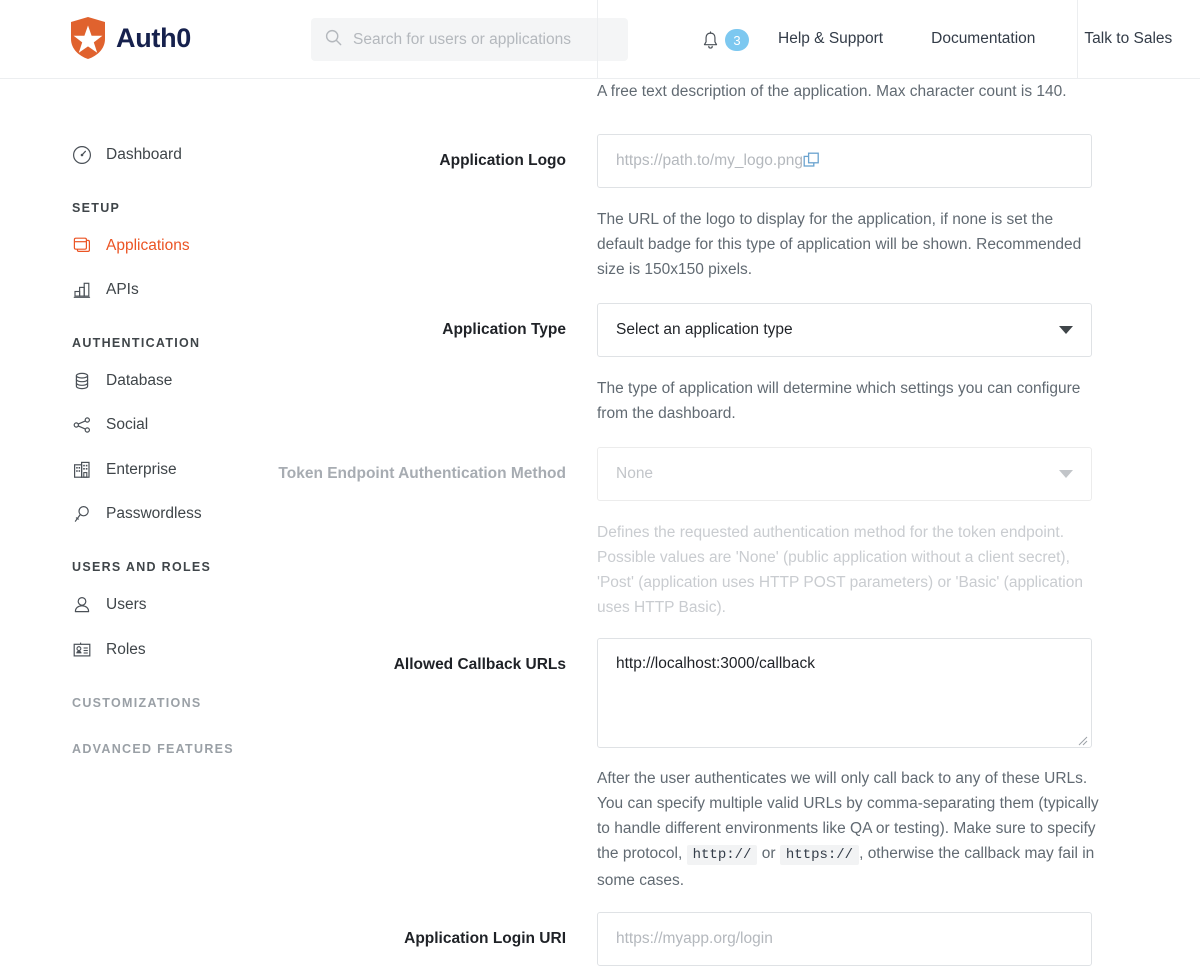 This screenshot has height=975, width=1200. What do you see at coordinates (126, 649) in the screenshot?
I see `sidebar-item-label: Roles` at bounding box center [126, 649].